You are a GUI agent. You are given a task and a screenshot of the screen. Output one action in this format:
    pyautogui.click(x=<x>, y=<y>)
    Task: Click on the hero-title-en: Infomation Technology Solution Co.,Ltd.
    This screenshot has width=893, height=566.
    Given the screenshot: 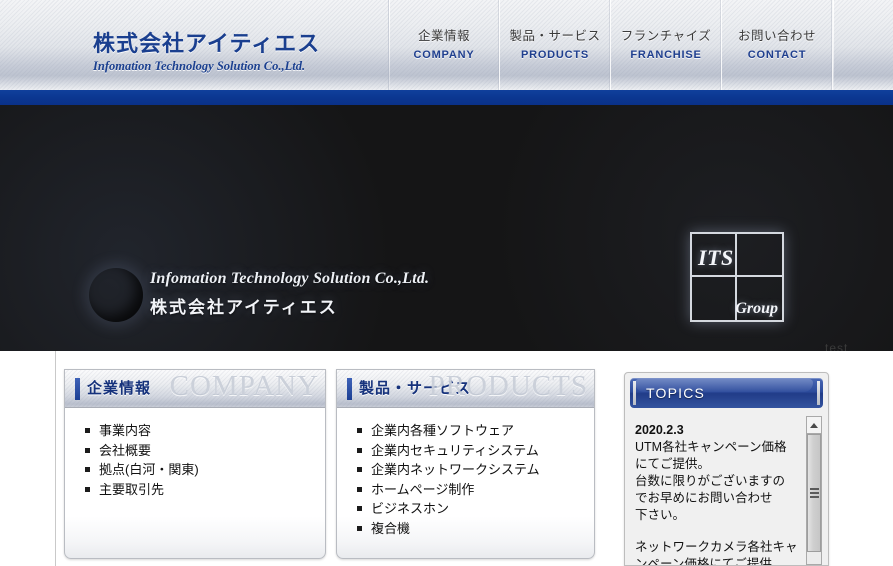 What is the action you would take?
    pyautogui.click(x=290, y=278)
    